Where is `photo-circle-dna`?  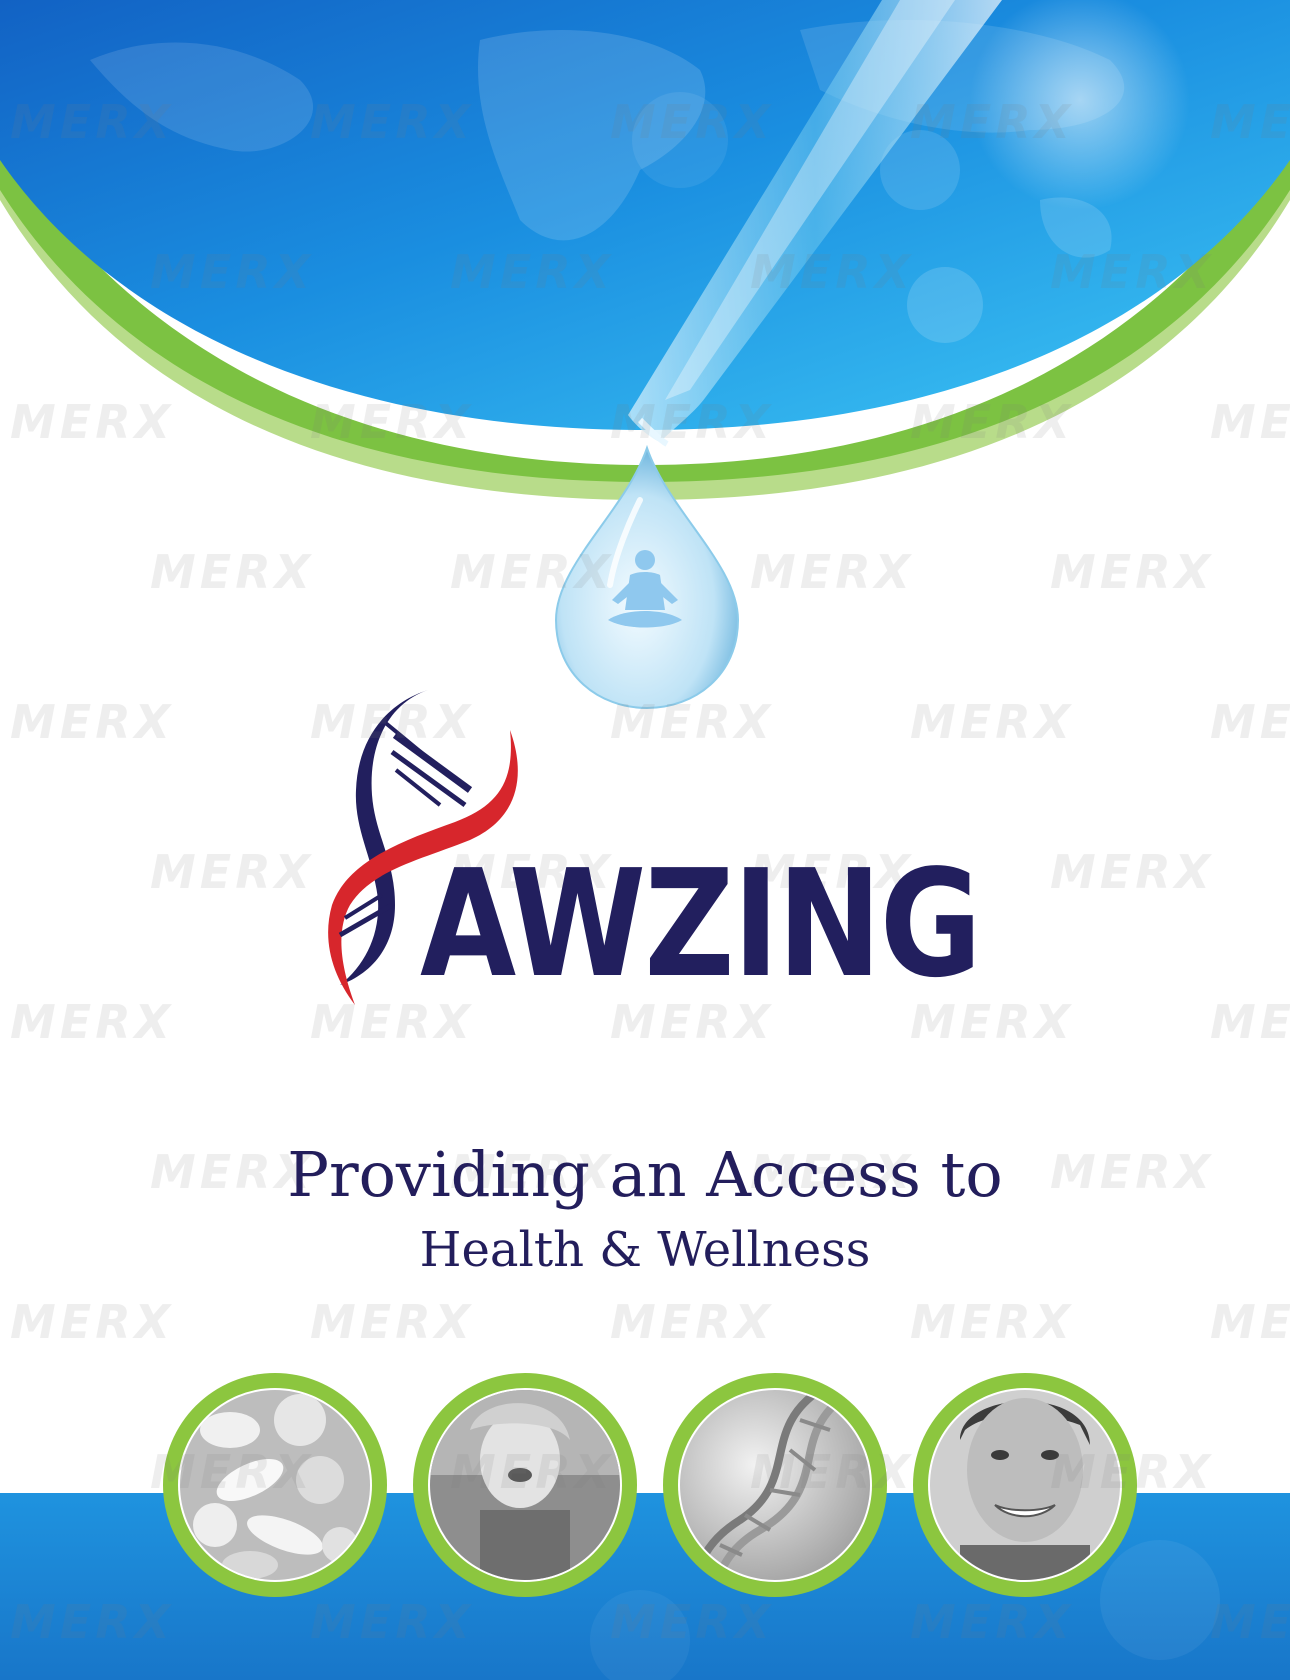 photo-circle-dna is located at coordinates (775, 1485).